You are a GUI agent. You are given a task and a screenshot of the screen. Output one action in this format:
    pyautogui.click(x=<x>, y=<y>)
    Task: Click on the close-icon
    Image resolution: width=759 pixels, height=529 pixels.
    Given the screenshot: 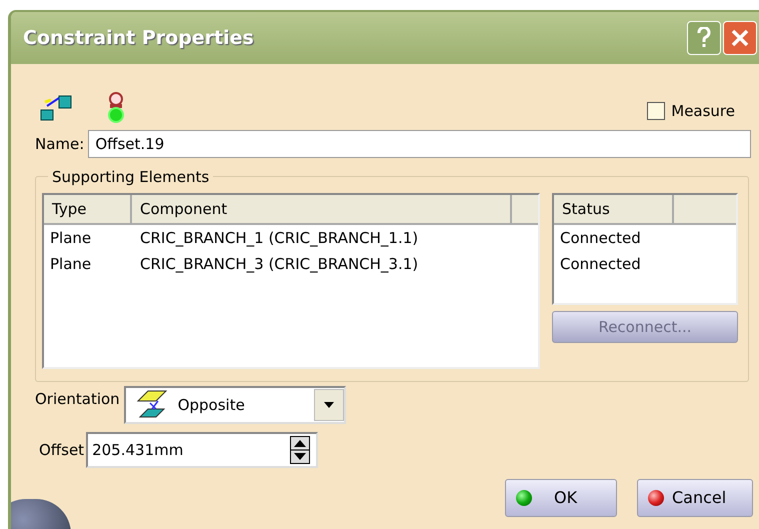 What is the action you would take?
    pyautogui.click(x=740, y=38)
    